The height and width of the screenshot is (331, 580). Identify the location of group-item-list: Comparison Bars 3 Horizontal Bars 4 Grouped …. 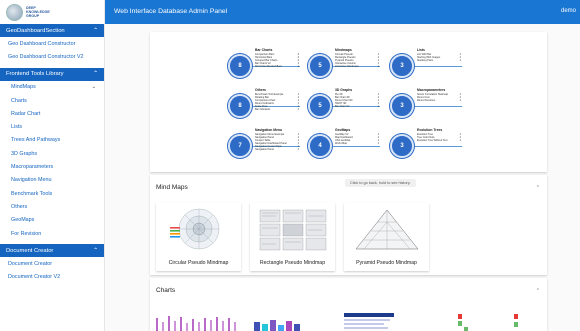
(277, 60).